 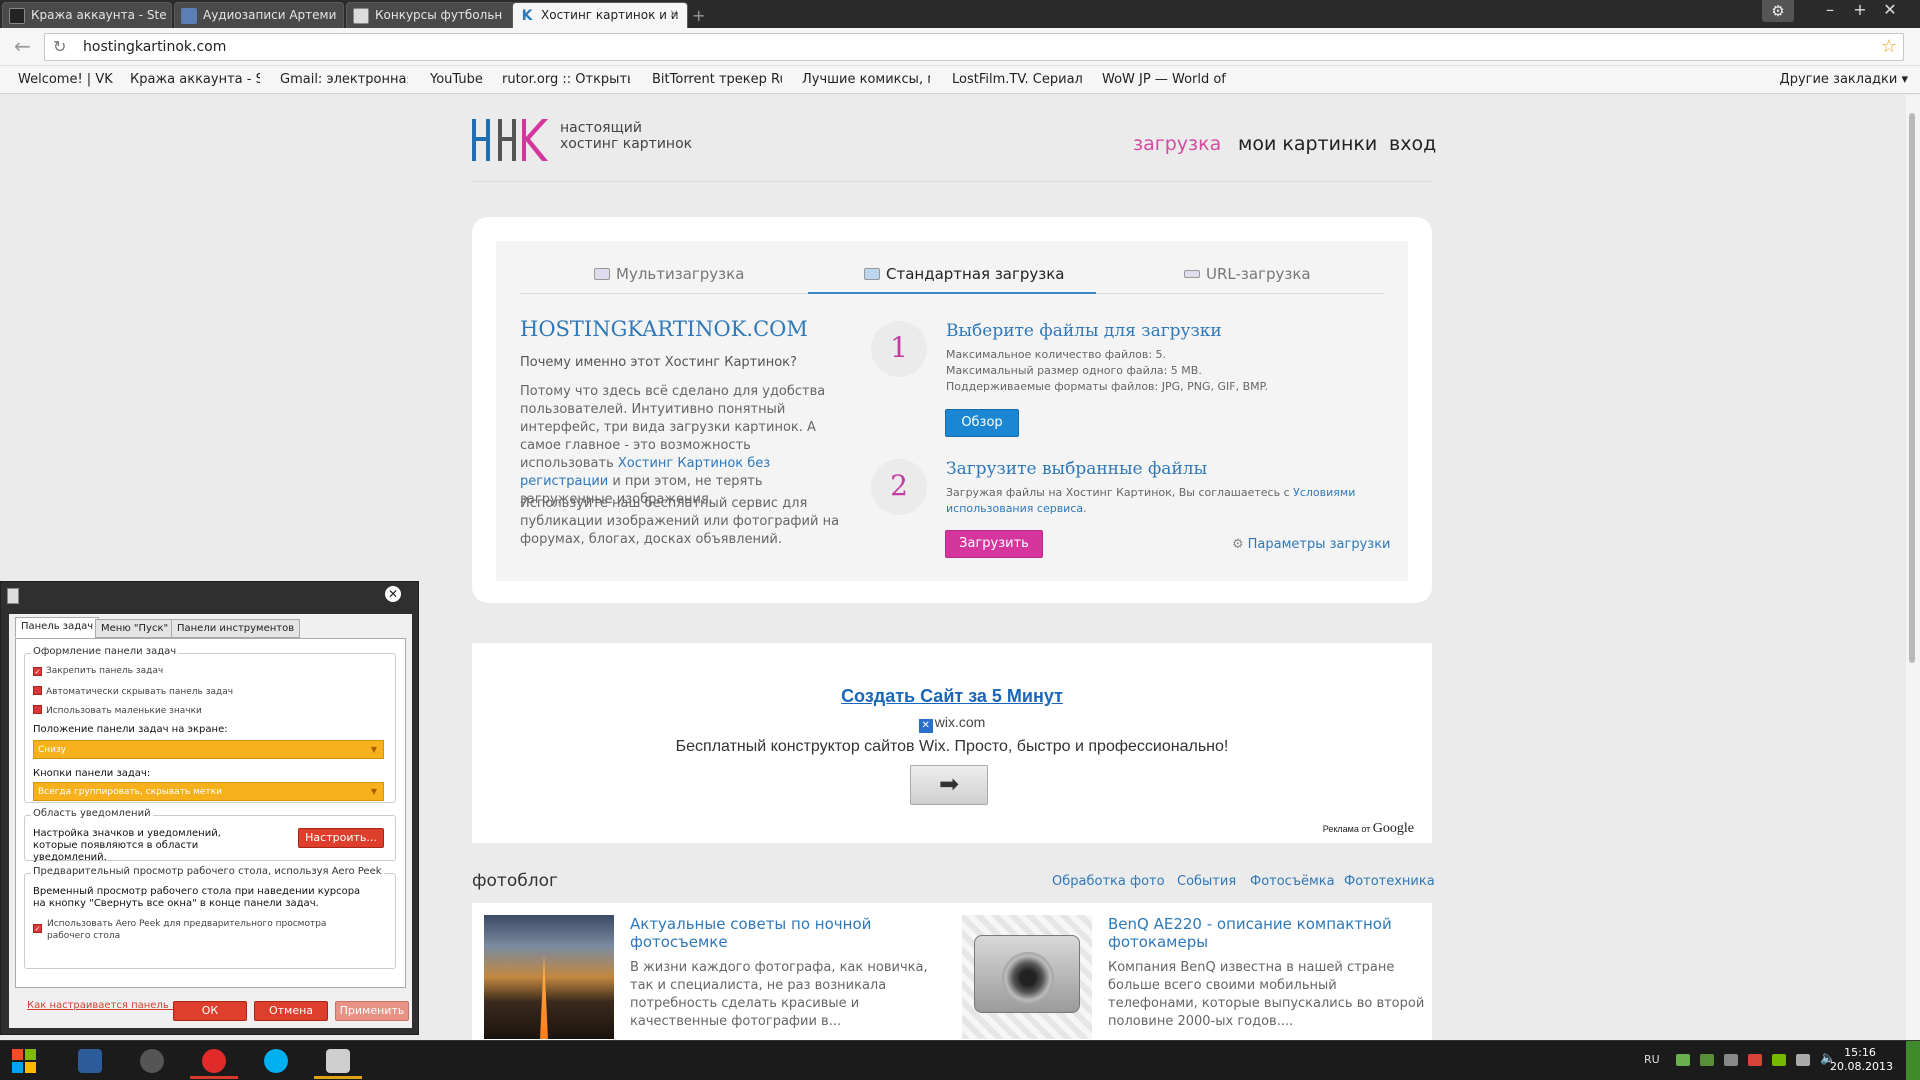 What do you see at coordinates (214, 1061) in the screenshot?
I see `yandex-browser-icon` at bounding box center [214, 1061].